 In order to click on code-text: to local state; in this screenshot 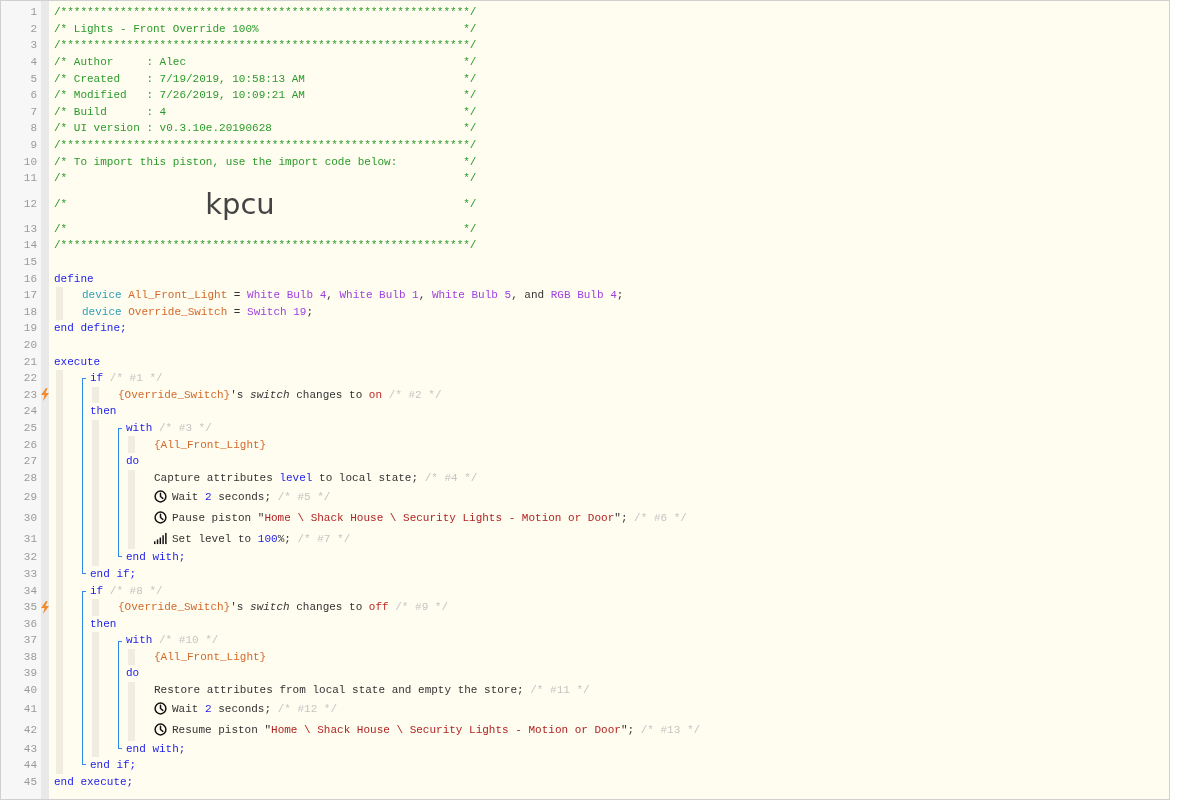, I will do `click(369, 477)`.